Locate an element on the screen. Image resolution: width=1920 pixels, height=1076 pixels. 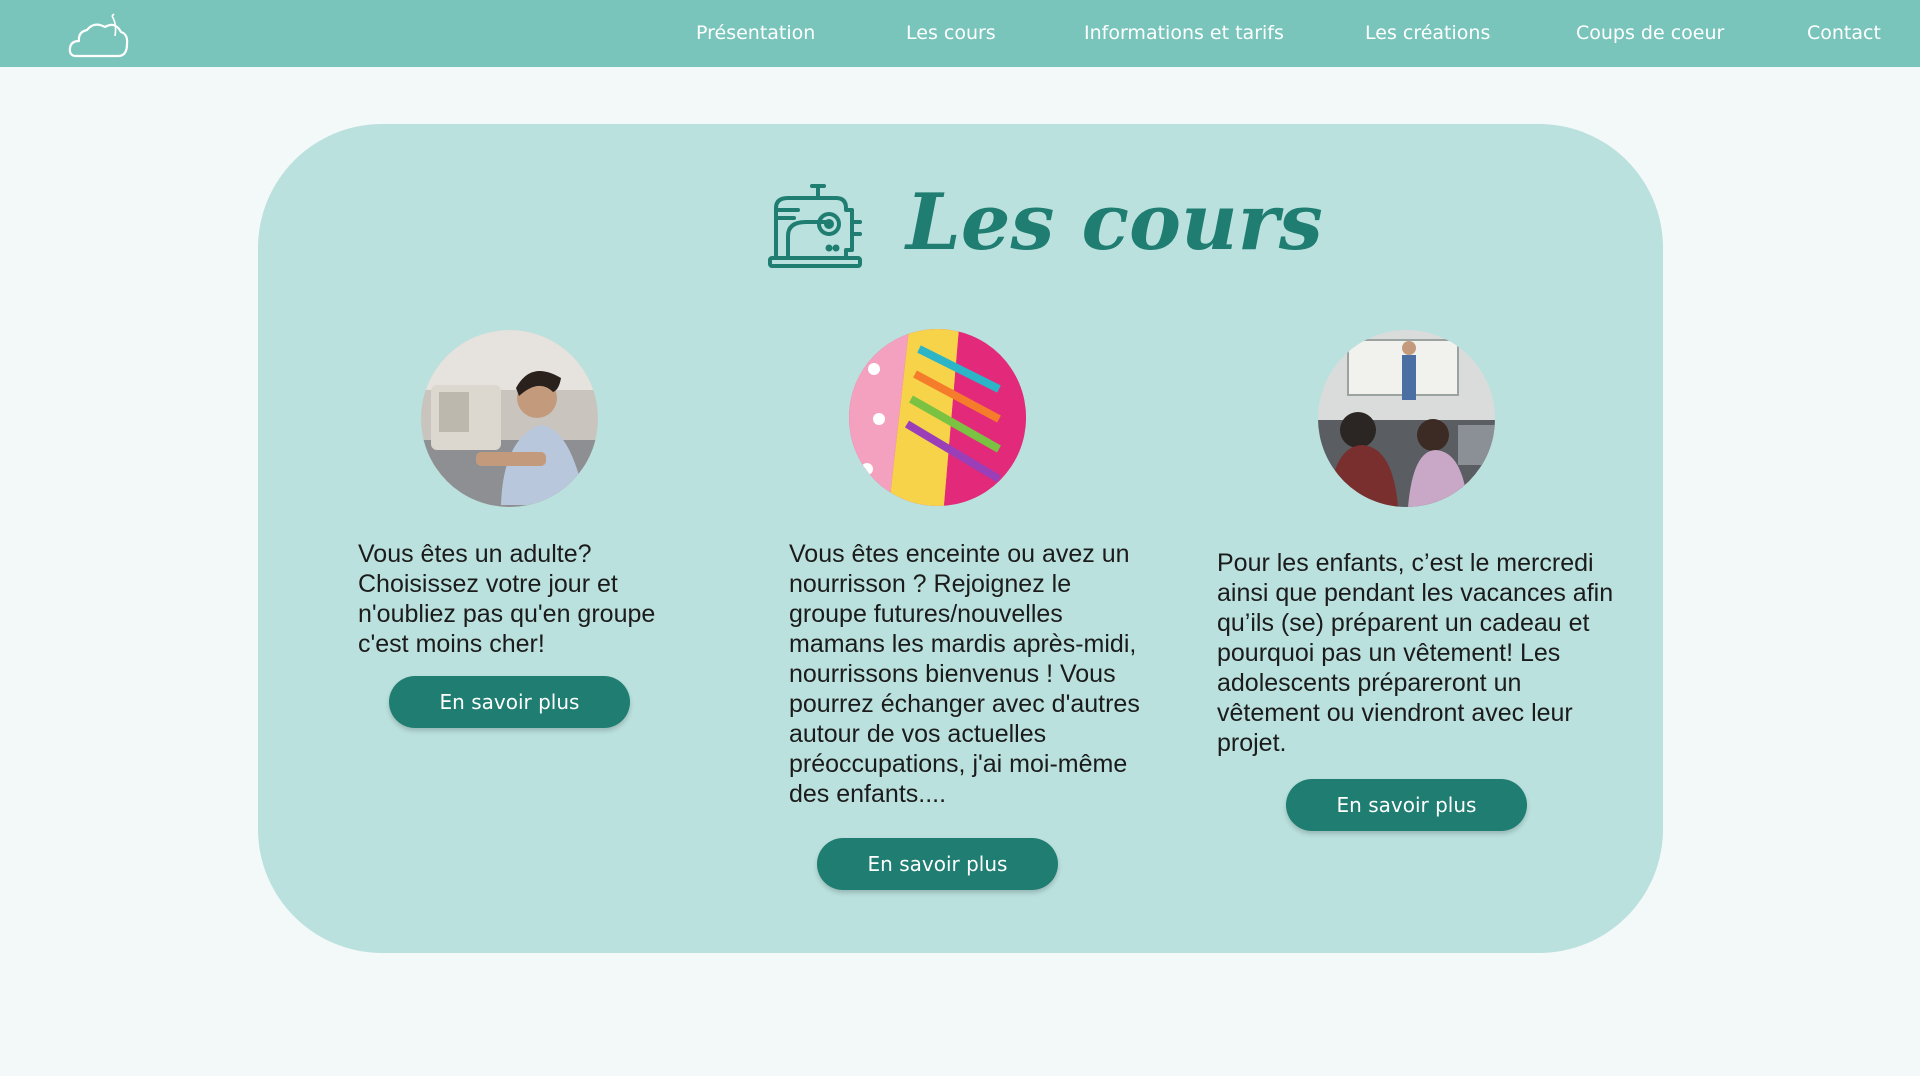
nav-item-les-cours: Les cours is located at coordinates (951, 33).